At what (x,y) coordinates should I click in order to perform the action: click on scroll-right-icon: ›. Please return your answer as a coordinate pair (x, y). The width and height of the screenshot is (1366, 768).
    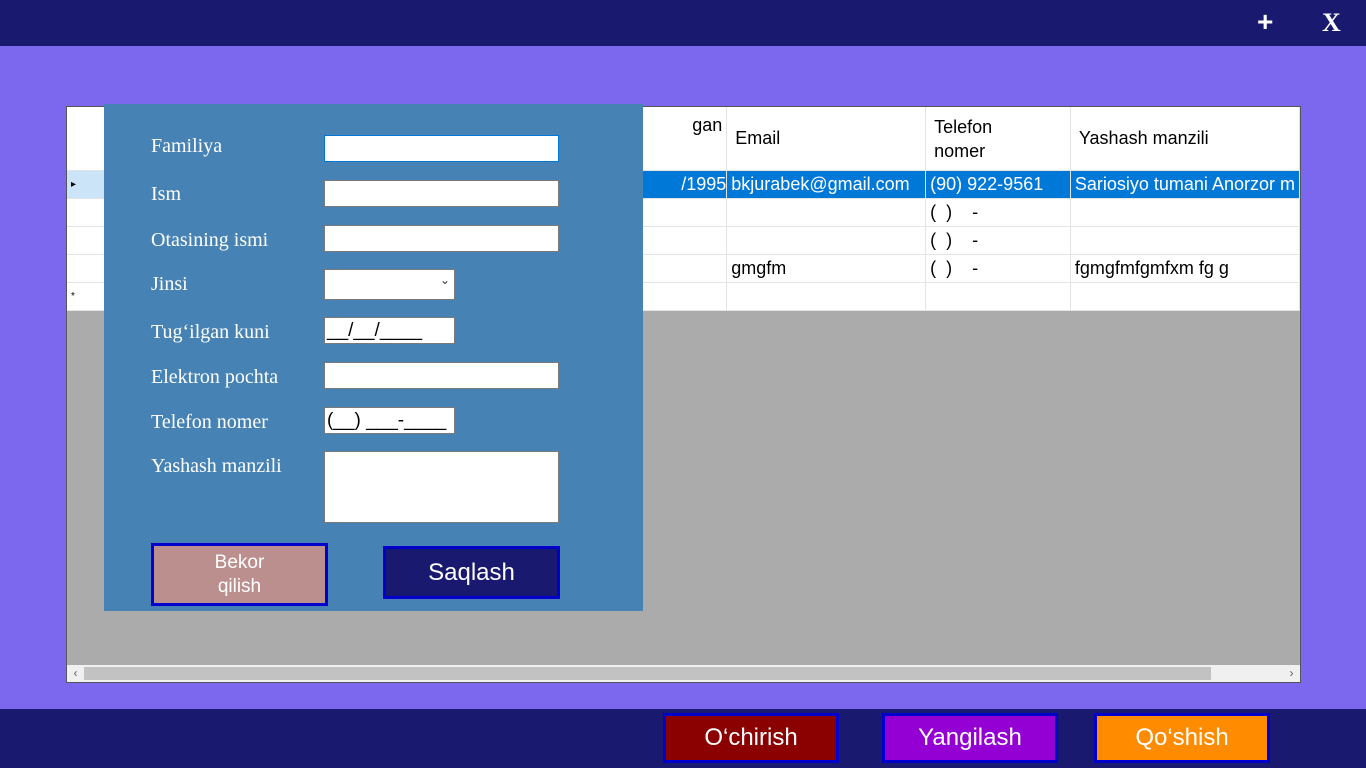
    Looking at the image, I should click on (1291, 673).